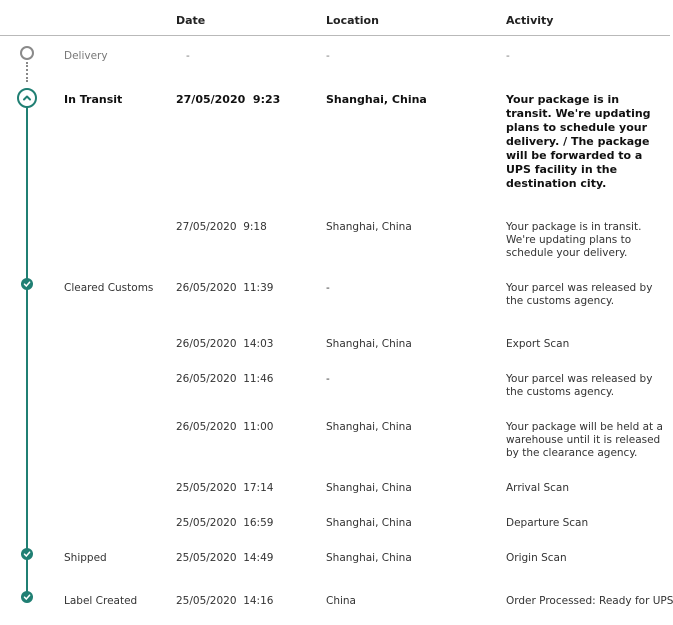  What do you see at coordinates (225, 344) in the screenshot?
I see `date-cell: 26/05/2020 14:03` at bounding box center [225, 344].